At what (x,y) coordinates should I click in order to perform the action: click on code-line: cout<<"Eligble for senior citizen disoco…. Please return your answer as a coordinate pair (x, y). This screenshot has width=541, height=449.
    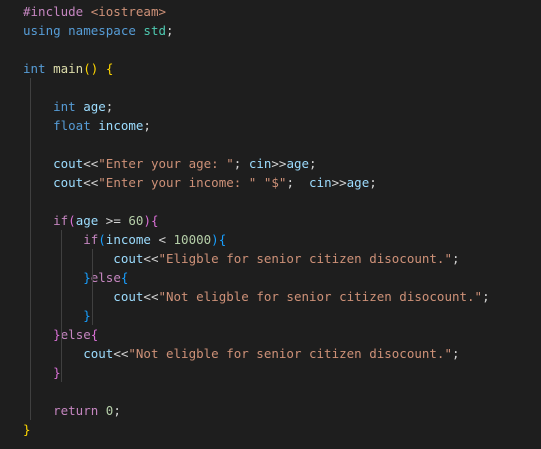
    Looking at the image, I should click on (270, 258).